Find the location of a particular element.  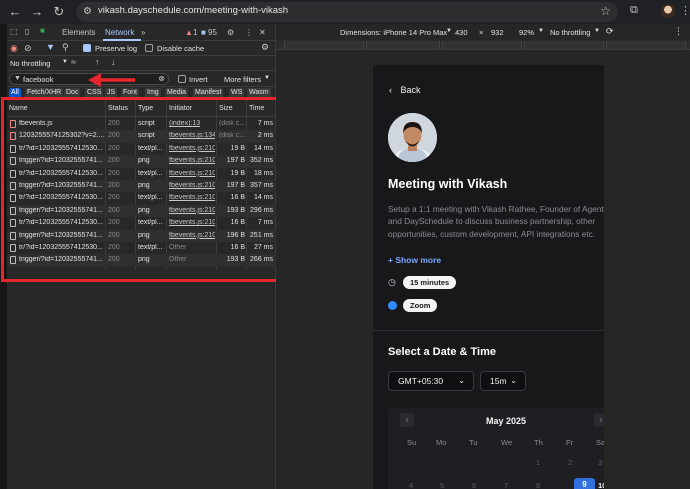

extensions-icon: ⧉ is located at coordinates (634, 10).